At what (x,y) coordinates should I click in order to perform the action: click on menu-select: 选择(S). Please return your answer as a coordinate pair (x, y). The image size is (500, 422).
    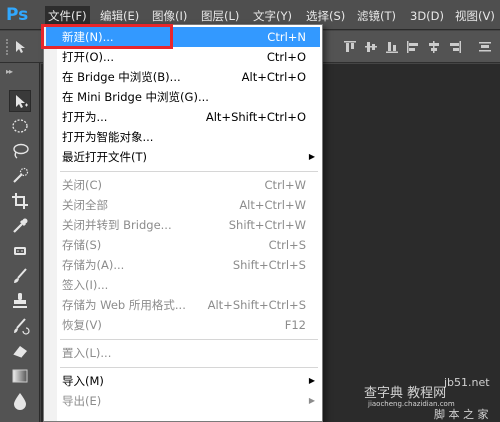
    Looking at the image, I should click on (325, 16).